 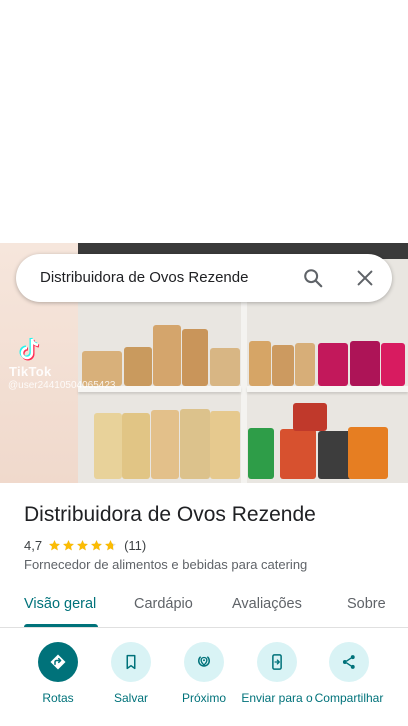 What do you see at coordinates (349, 698) in the screenshot?
I see `share-label: Compartilhar` at bounding box center [349, 698].